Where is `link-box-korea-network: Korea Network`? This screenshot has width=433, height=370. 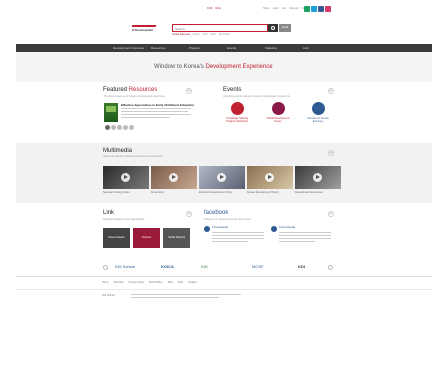
link-box-korea-network: Korea Network is located at coordinates (116, 238).